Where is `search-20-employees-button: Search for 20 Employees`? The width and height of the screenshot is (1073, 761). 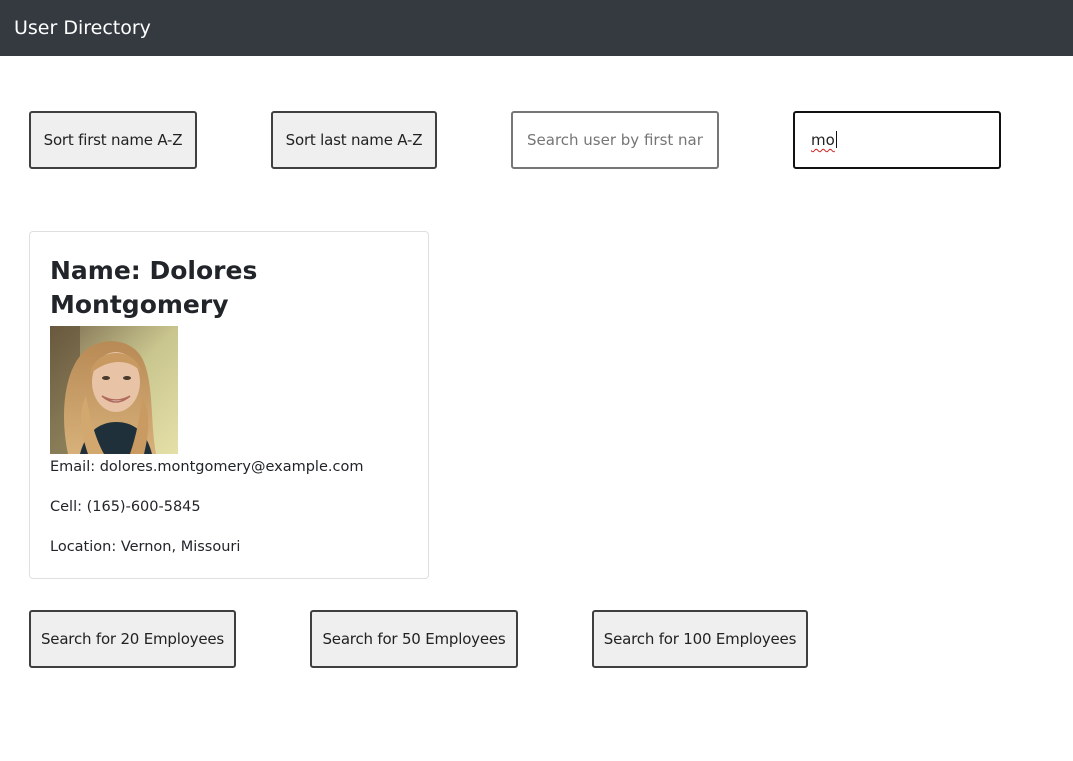 search-20-employees-button: Search for 20 Employees is located at coordinates (132, 639).